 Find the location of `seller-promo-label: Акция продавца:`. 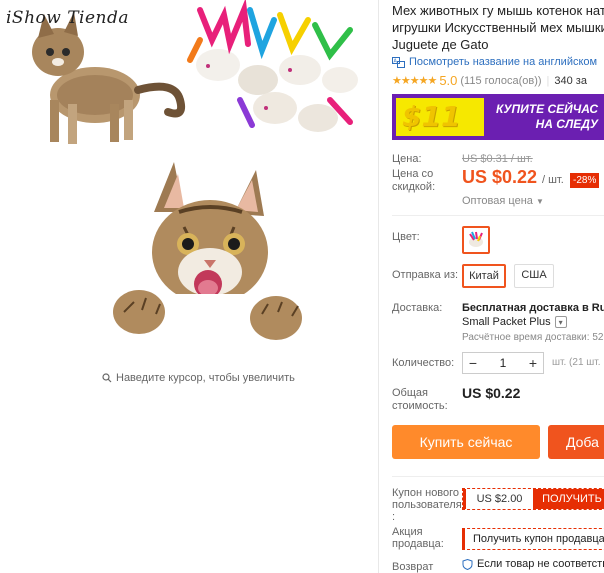

seller-promo-label: Акция продавца: is located at coordinates (418, 538).